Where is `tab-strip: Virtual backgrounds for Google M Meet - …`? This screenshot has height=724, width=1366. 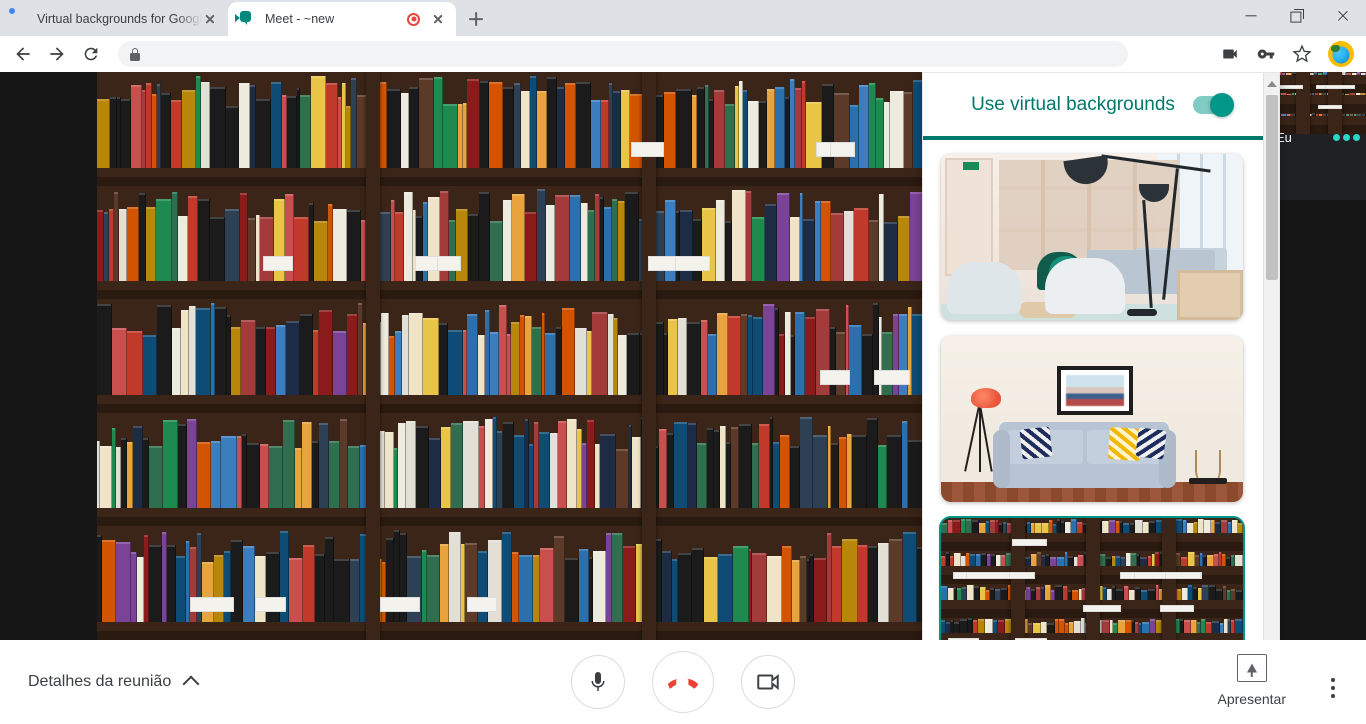 tab-strip: Virtual backgrounds for Google M Meet - … is located at coordinates (683, 18).